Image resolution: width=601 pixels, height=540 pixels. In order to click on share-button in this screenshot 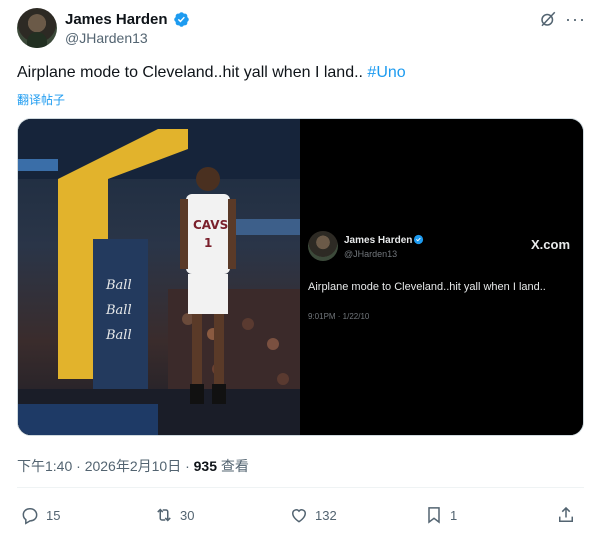, I will do `click(566, 515)`.